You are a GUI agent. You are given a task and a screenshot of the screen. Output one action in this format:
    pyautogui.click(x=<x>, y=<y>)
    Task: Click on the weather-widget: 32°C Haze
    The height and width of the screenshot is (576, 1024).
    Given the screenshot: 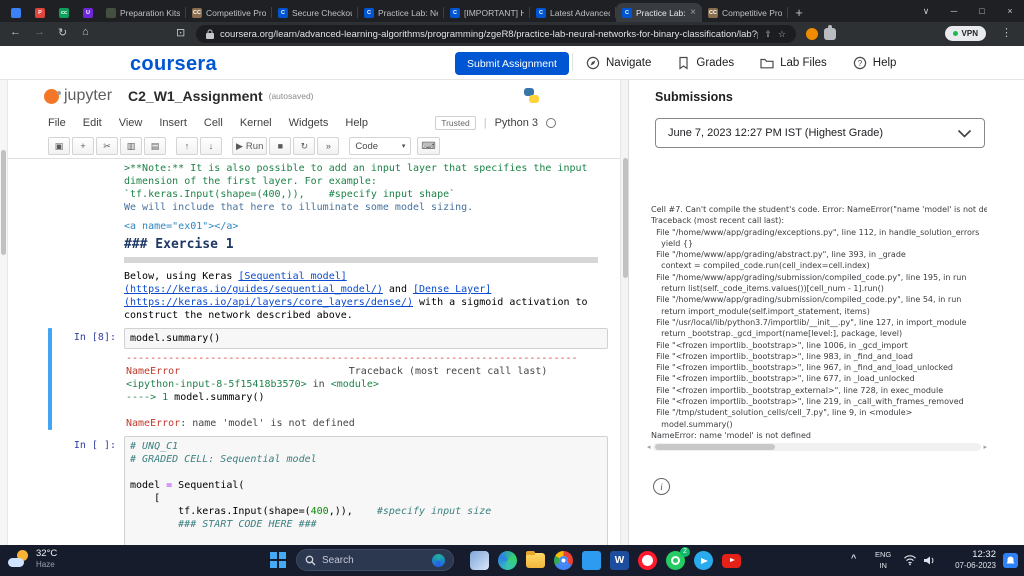 What is the action you would take?
    pyautogui.click(x=32, y=559)
    